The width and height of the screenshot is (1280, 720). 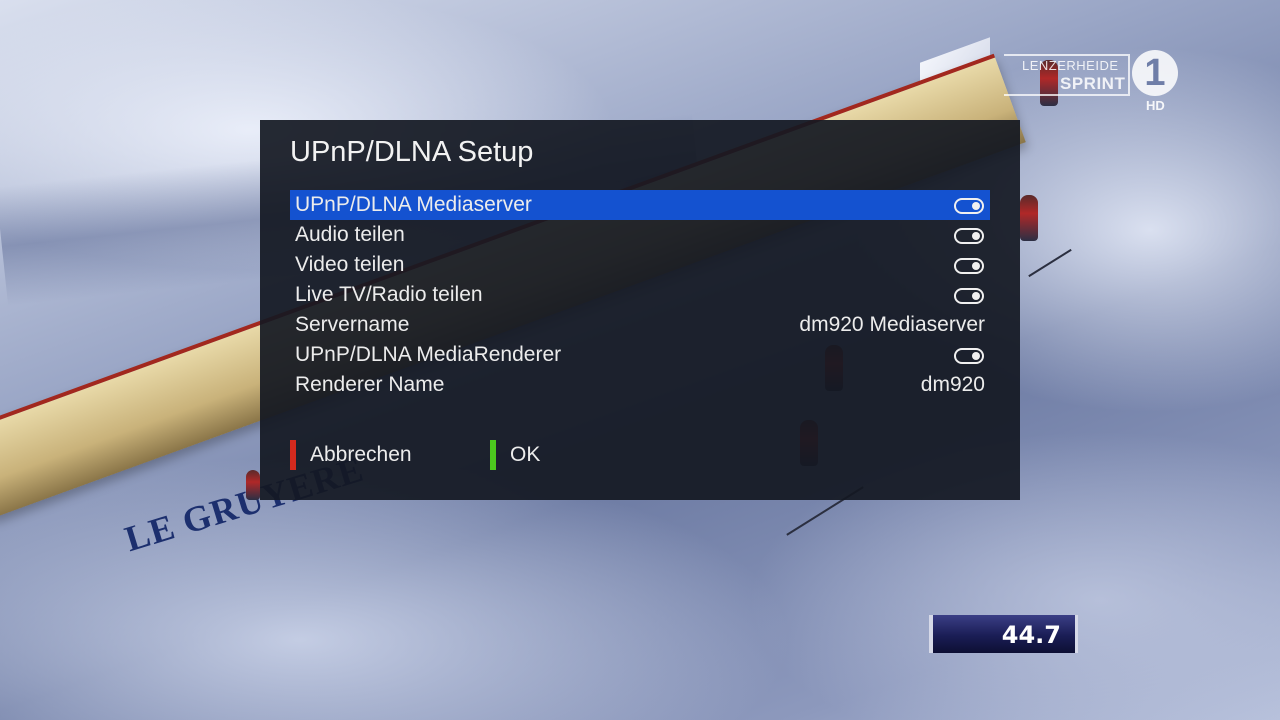 I want to click on dialog-title: UPnP/DLNA Setup, so click(x=412, y=152).